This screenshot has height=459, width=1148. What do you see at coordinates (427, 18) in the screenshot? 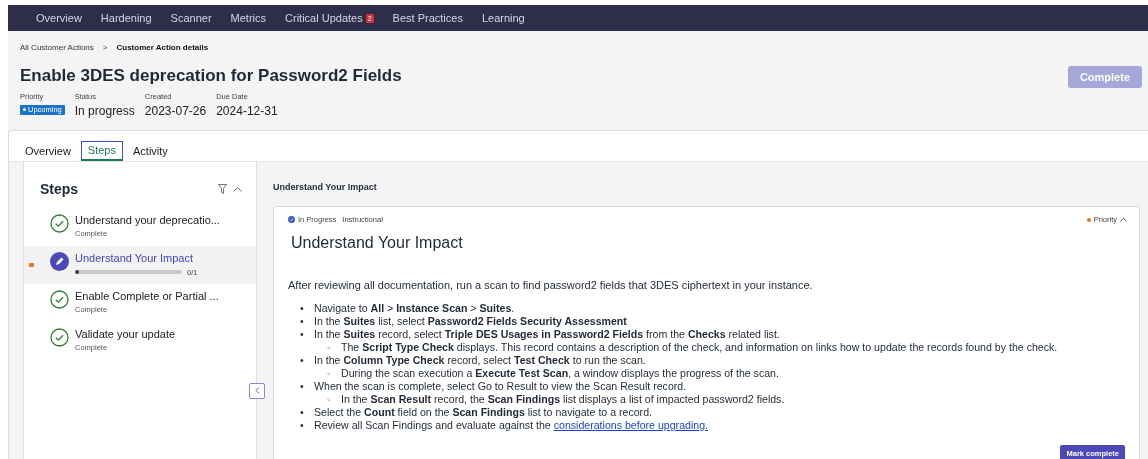
I see `nav-item: Best Practices` at bounding box center [427, 18].